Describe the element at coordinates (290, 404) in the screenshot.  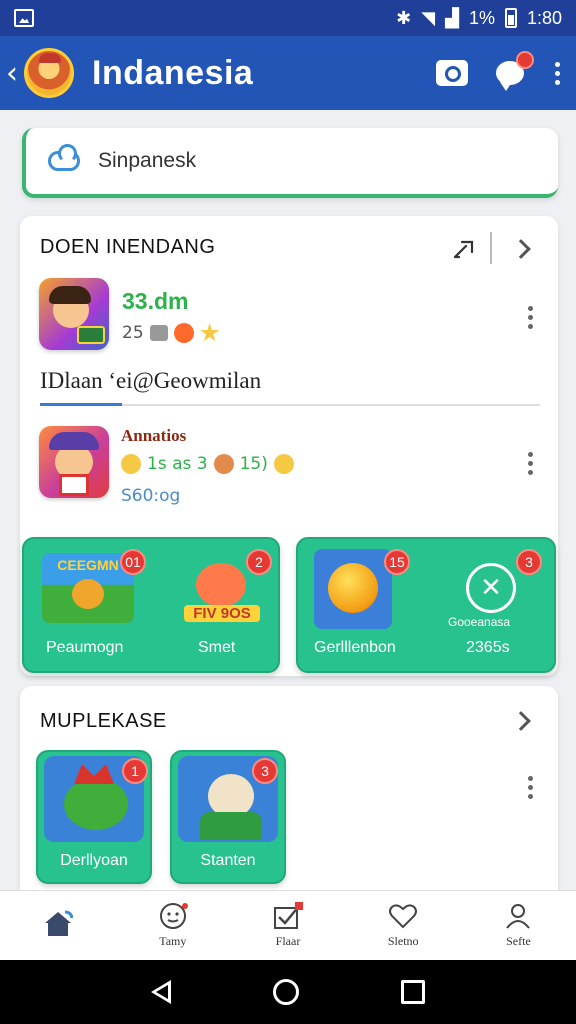
I see `tab-indicator` at that location.